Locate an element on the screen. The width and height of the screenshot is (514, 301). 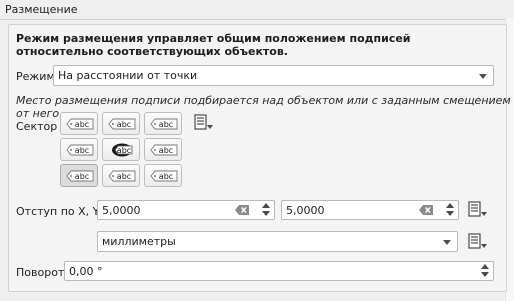
quadrant-button-left: abc is located at coordinates (79, 149).